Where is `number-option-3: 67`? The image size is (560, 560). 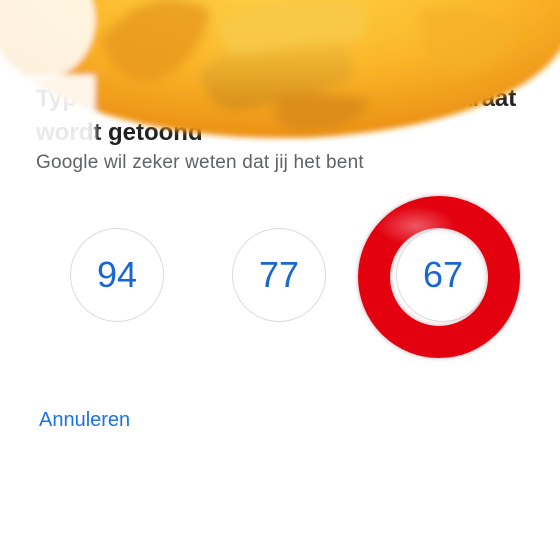
number-option-3: 67 is located at coordinates (443, 275).